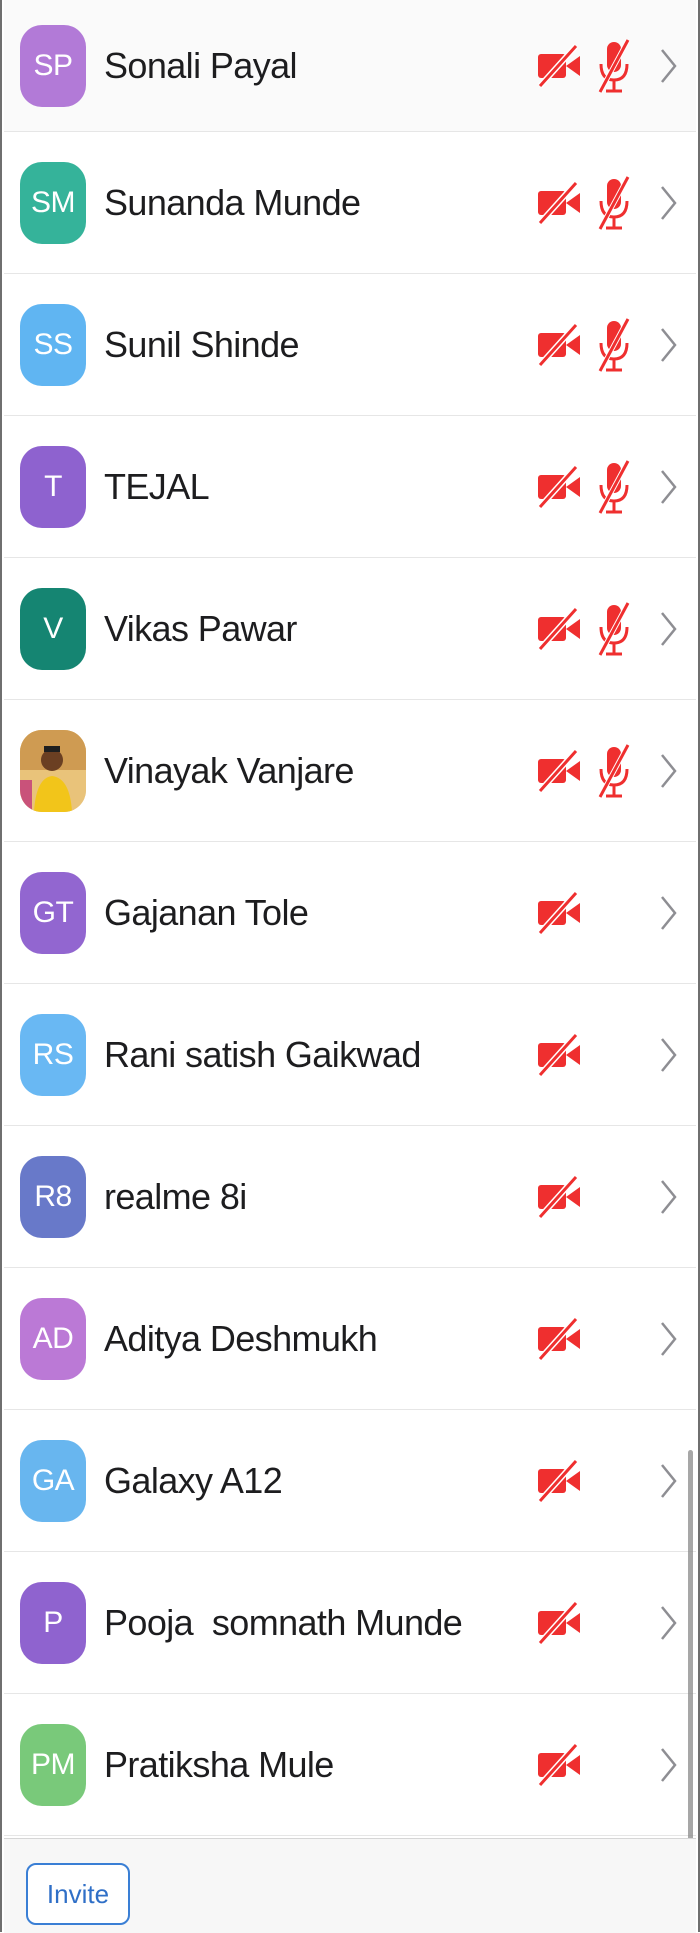 This screenshot has height=1933, width=700. Describe the element at coordinates (53, 770) in the screenshot. I see `avatar-photo` at that location.